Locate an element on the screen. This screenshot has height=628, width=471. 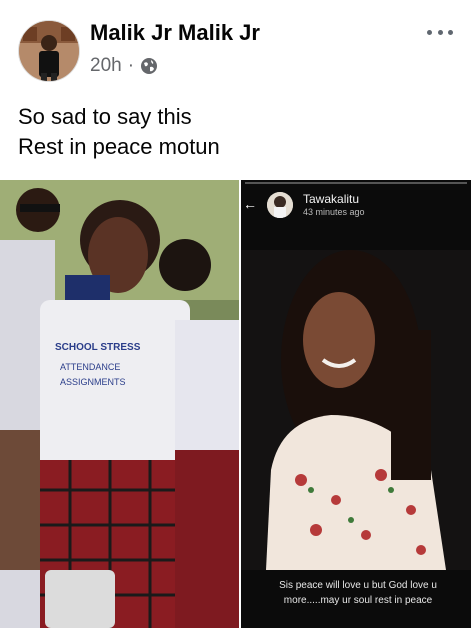
status-avatar-photo is located at coordinates (280, 205).